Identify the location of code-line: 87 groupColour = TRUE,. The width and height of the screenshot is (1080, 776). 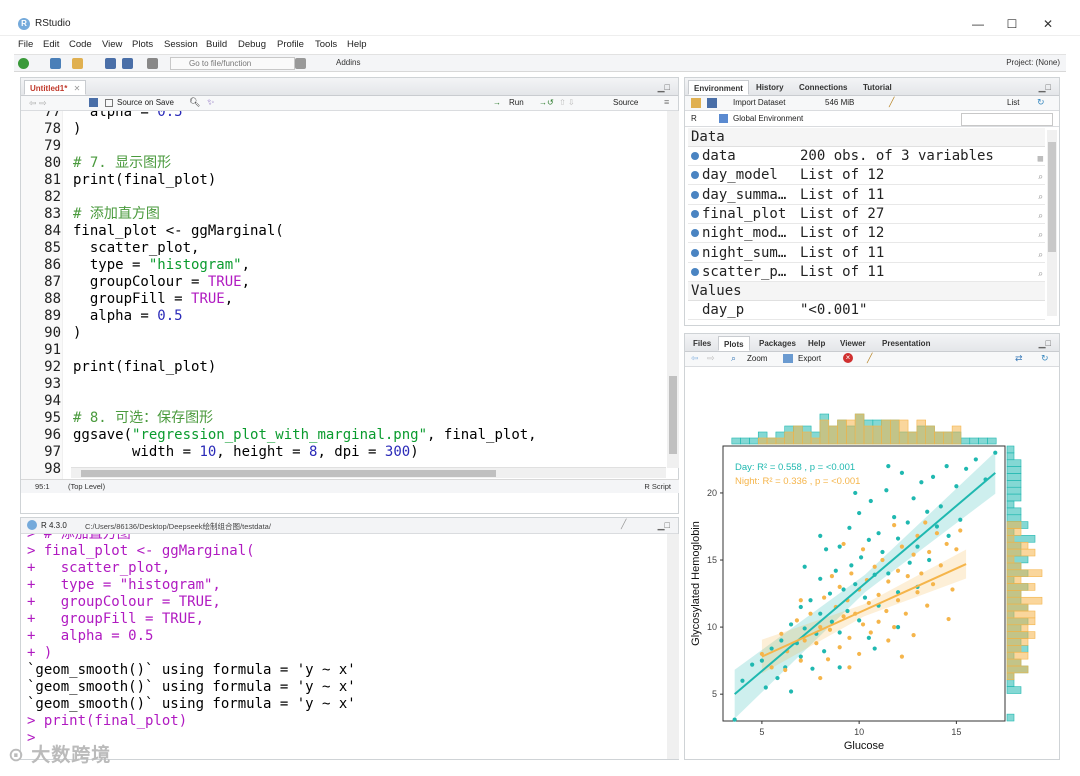
(341, 282).